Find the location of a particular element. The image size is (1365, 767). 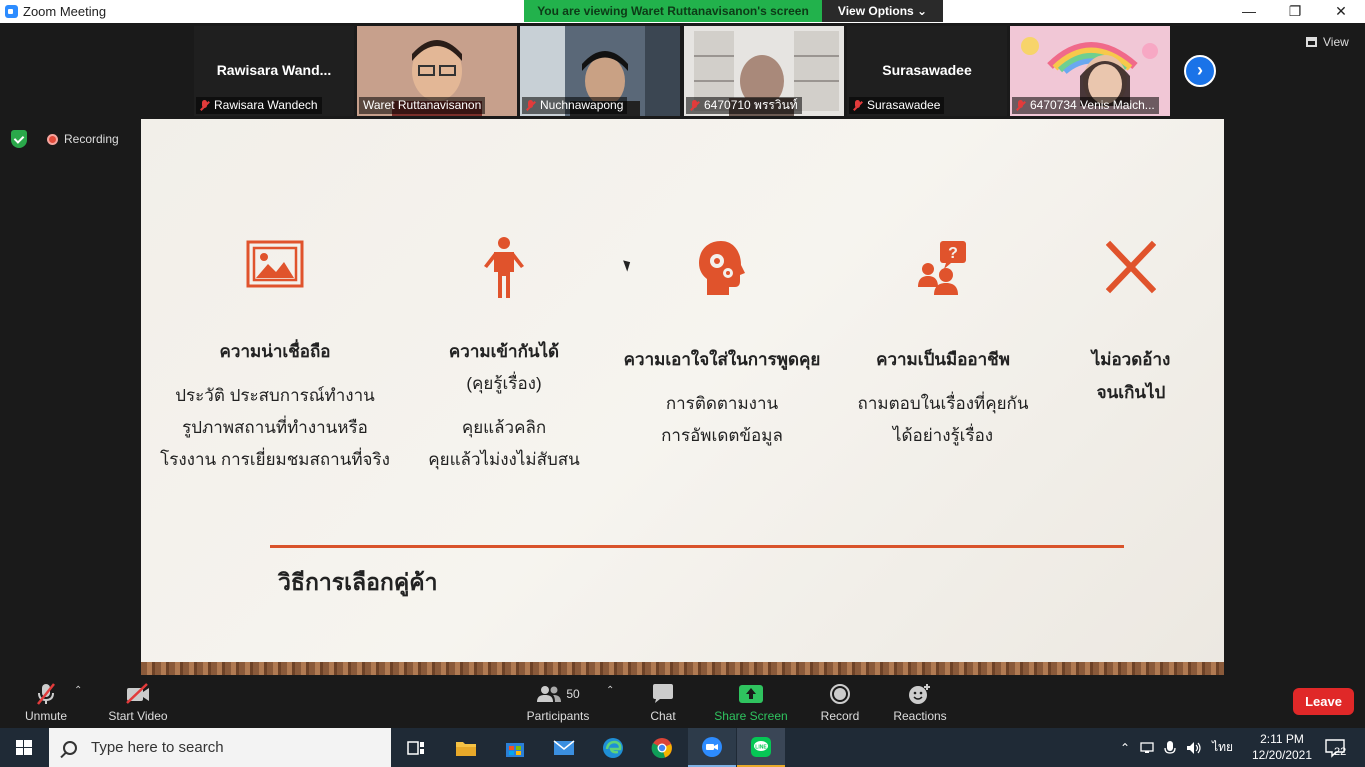

participant-name-label: Rawisara Wandech is located at coordinates (259, 105).